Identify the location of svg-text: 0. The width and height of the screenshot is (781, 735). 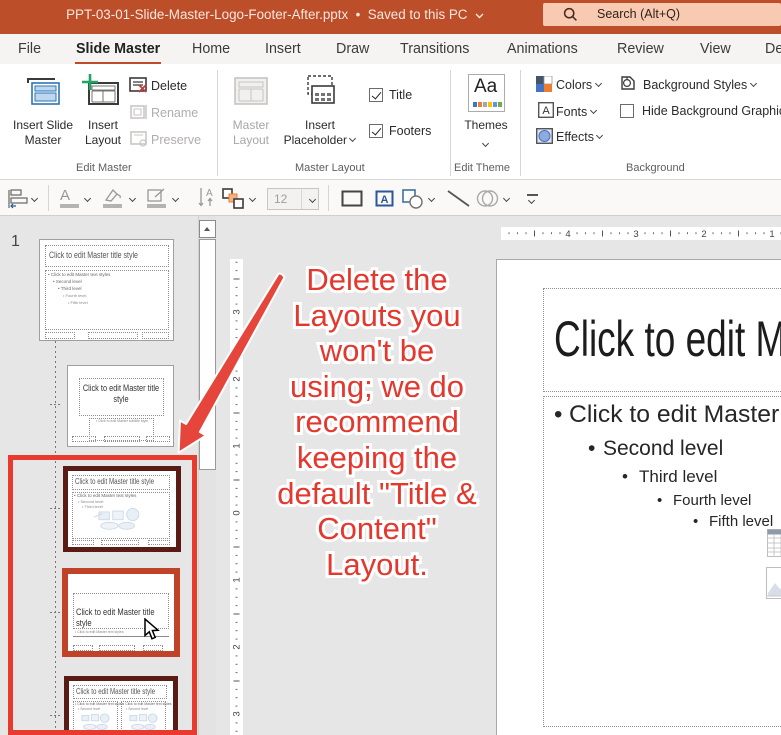
(237, 512).